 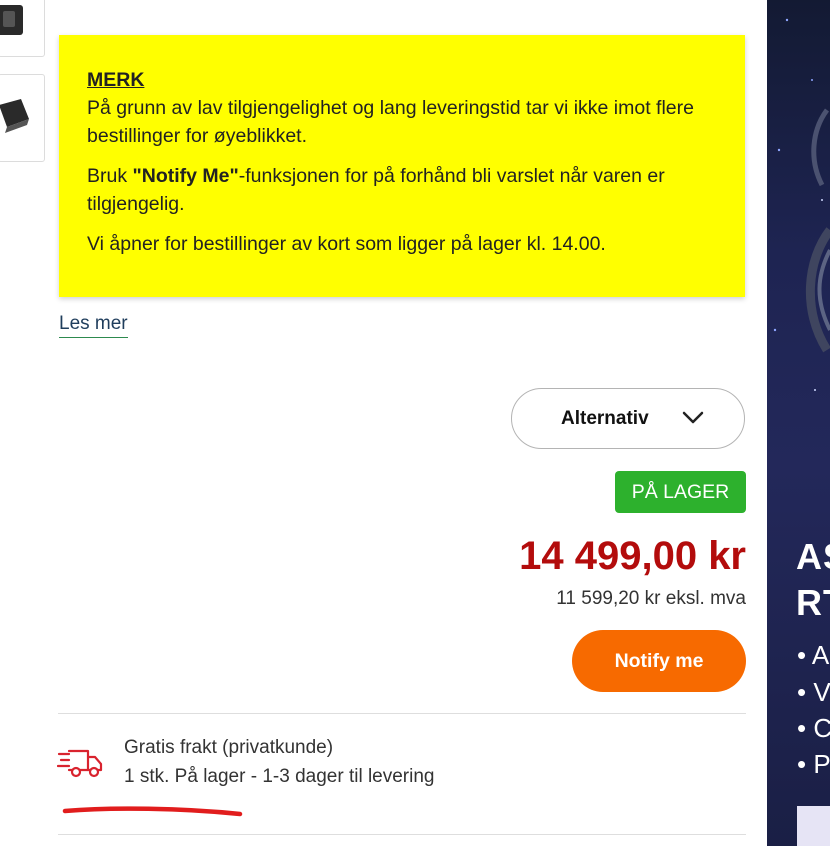 What do you see at coordinates (693, 417) in the screenshot?
I see `chevron-down-icon` at bounding box center [693, 417].